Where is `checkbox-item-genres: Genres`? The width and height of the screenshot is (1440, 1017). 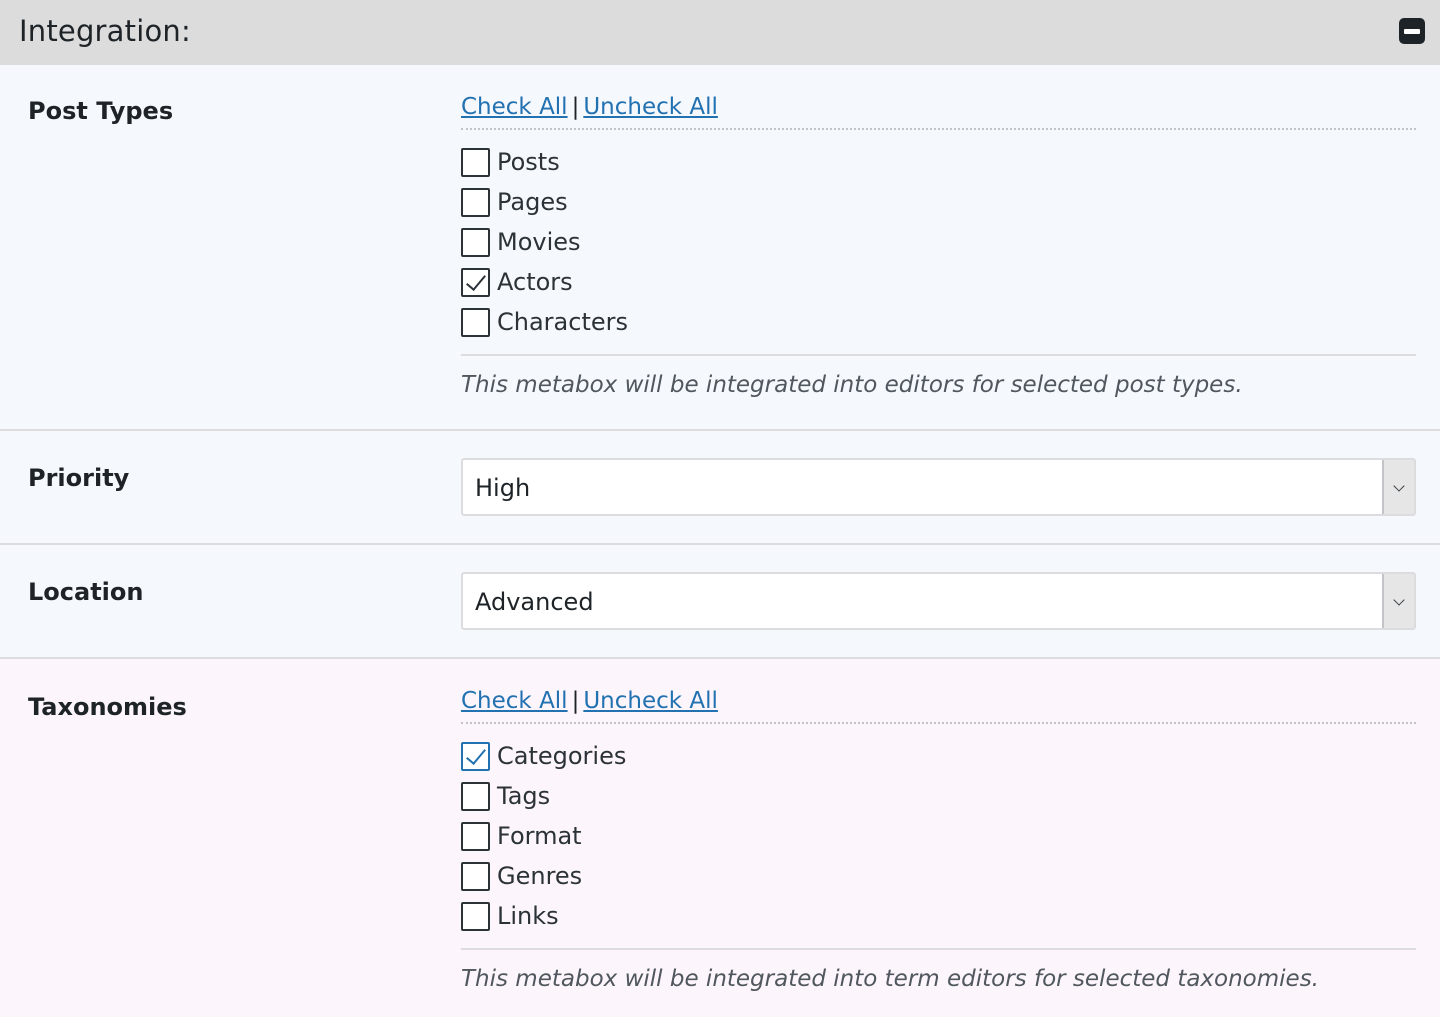
checkbox-item-genres: Genres is located at coordinates (938, 876).